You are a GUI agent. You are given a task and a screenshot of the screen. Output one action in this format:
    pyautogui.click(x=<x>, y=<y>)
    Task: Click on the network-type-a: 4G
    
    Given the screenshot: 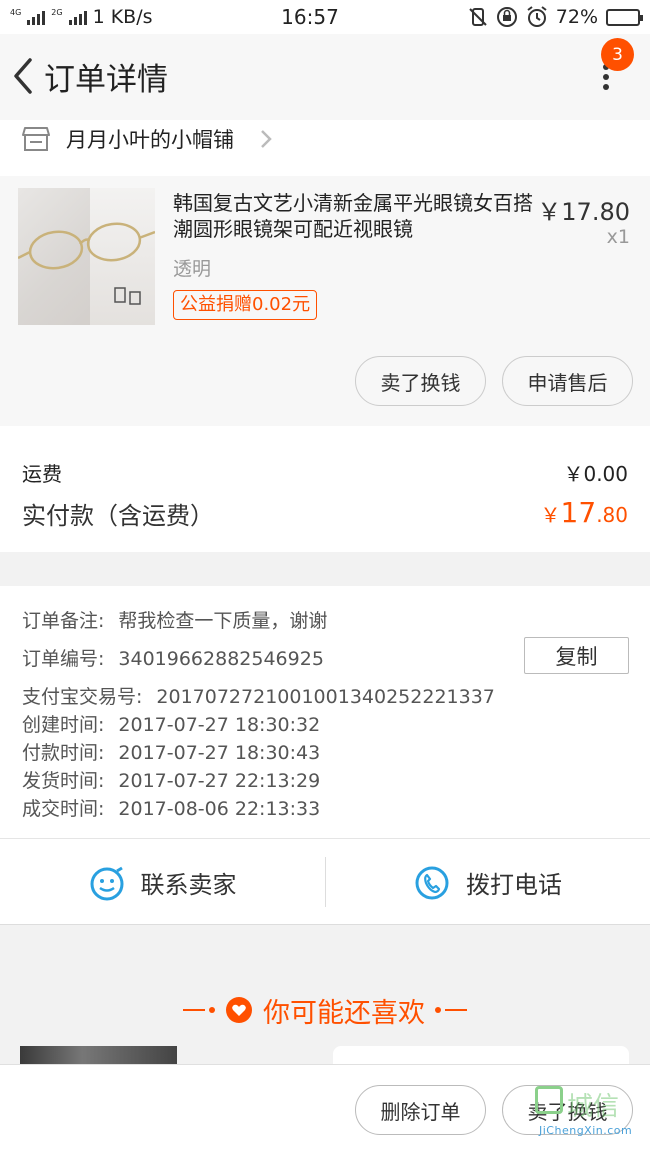 What is the action you would take?
    pyautogui.click(x=16, y=12)
    